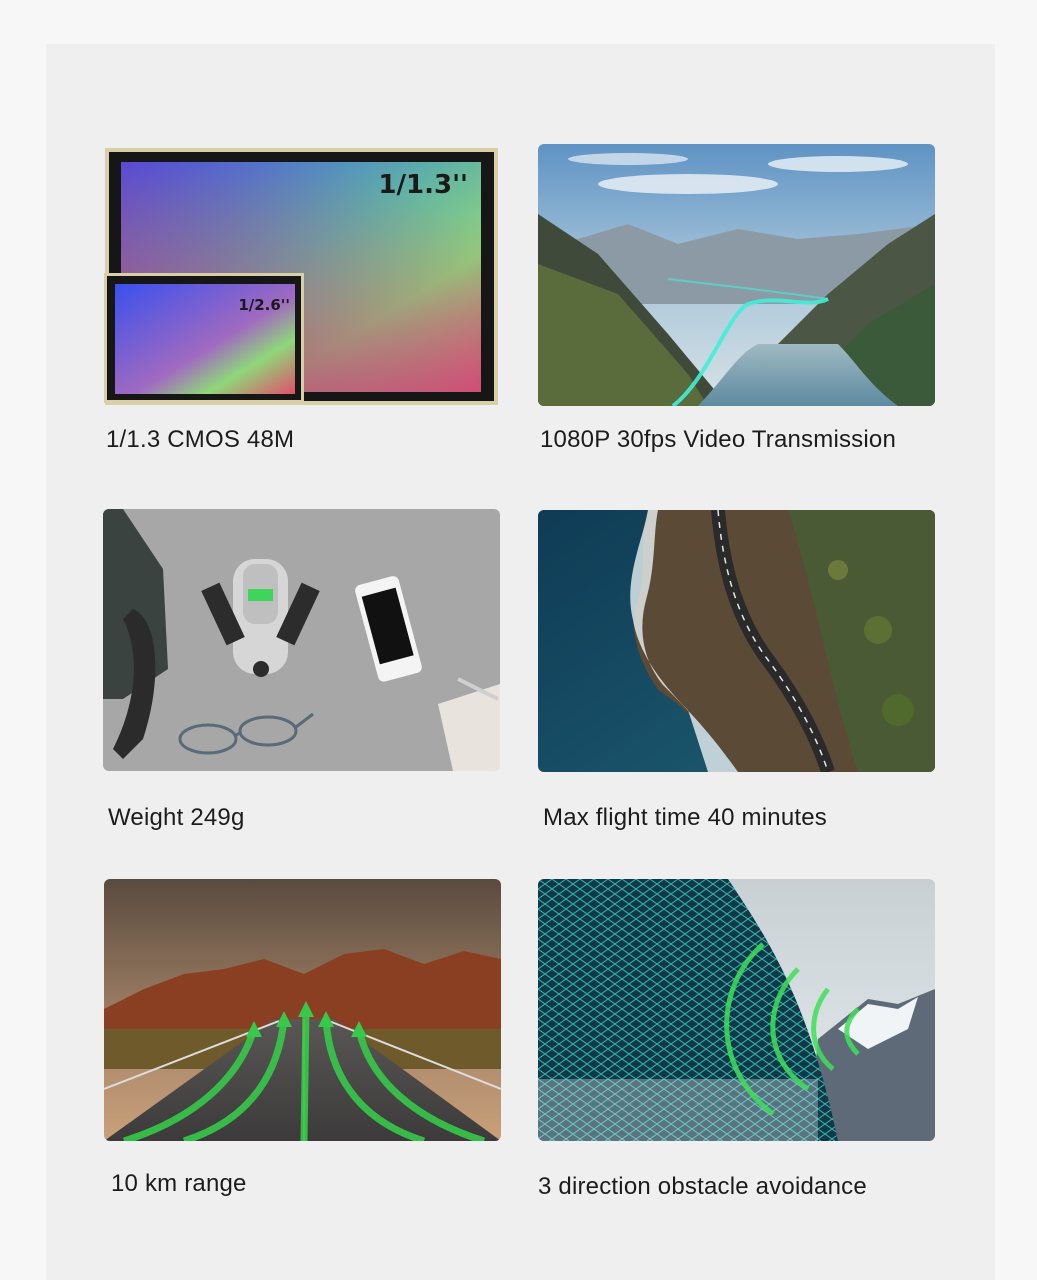 This screenshot has height=1280, width=1037. I want to click on mountain-lake-transmission-image, so click(736, 275).